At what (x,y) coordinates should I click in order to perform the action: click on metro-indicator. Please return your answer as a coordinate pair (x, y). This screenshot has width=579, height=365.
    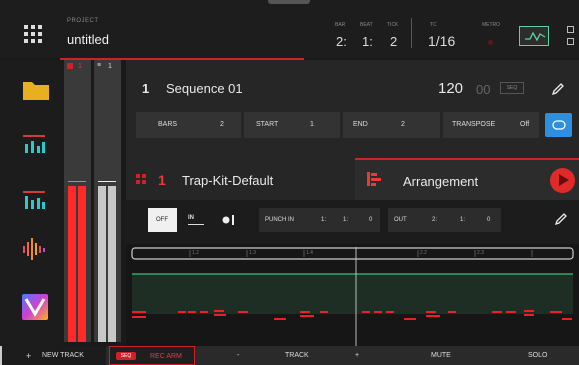
    Looking at the image, I should click on (490, 42).